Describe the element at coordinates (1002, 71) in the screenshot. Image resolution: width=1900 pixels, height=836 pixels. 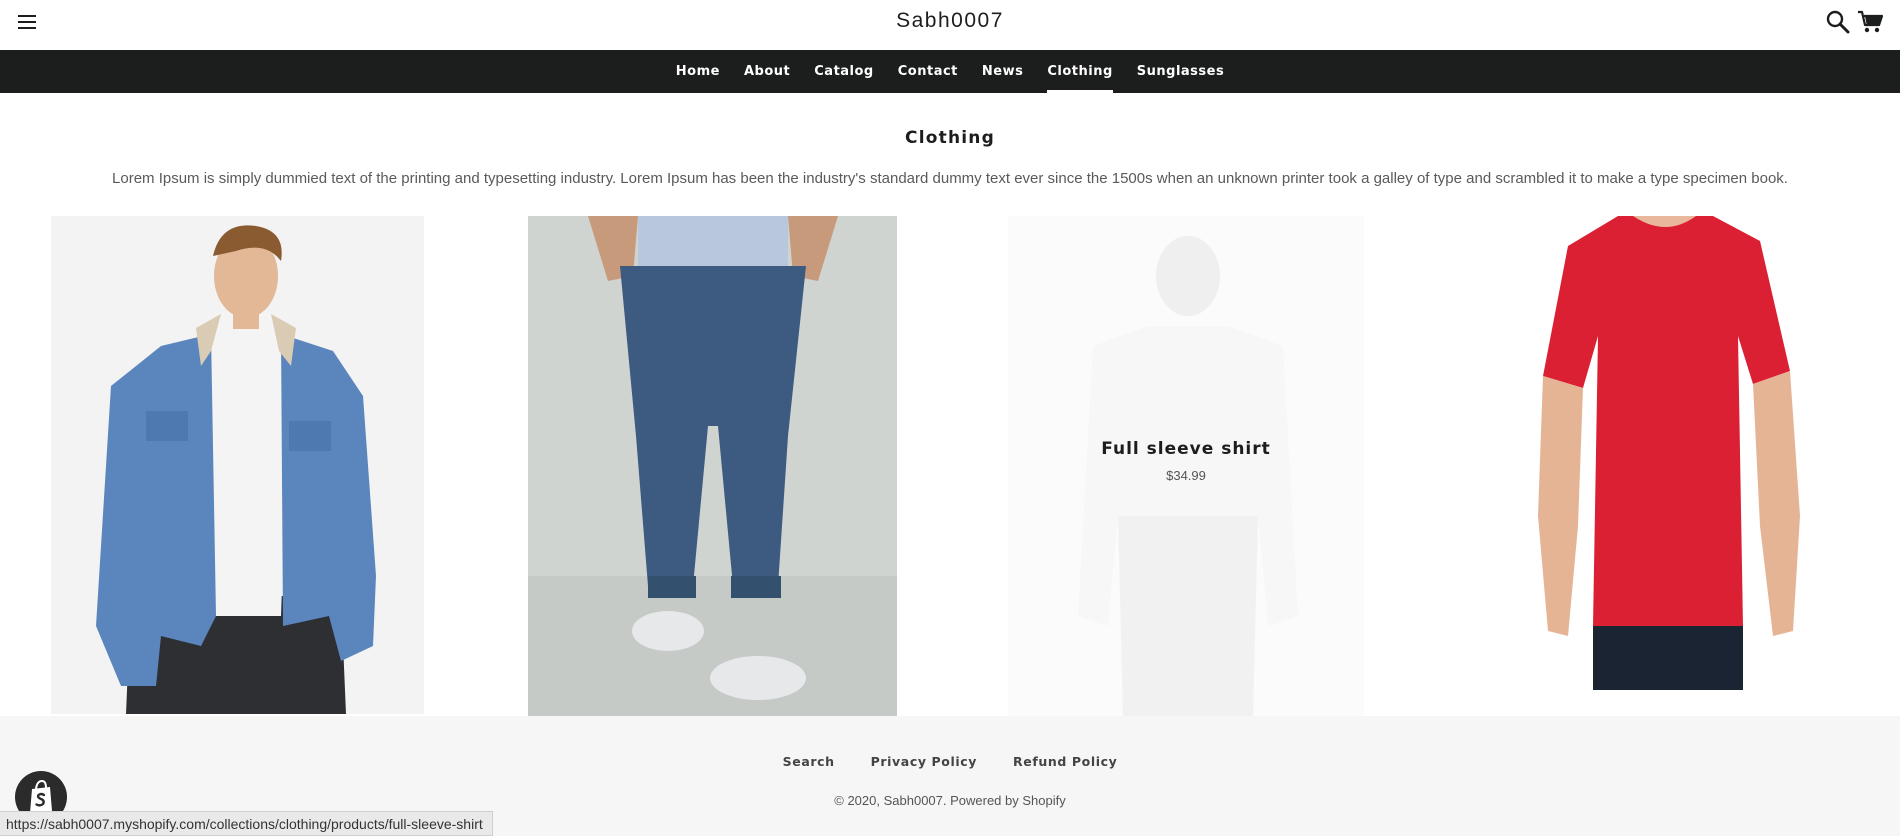
I see `nav-item-news: News` at that location.